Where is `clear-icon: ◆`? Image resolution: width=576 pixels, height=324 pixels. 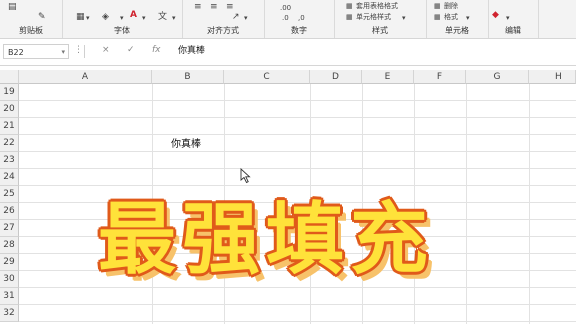
clear-icon: ◆ is located at coordinates (495, 15).